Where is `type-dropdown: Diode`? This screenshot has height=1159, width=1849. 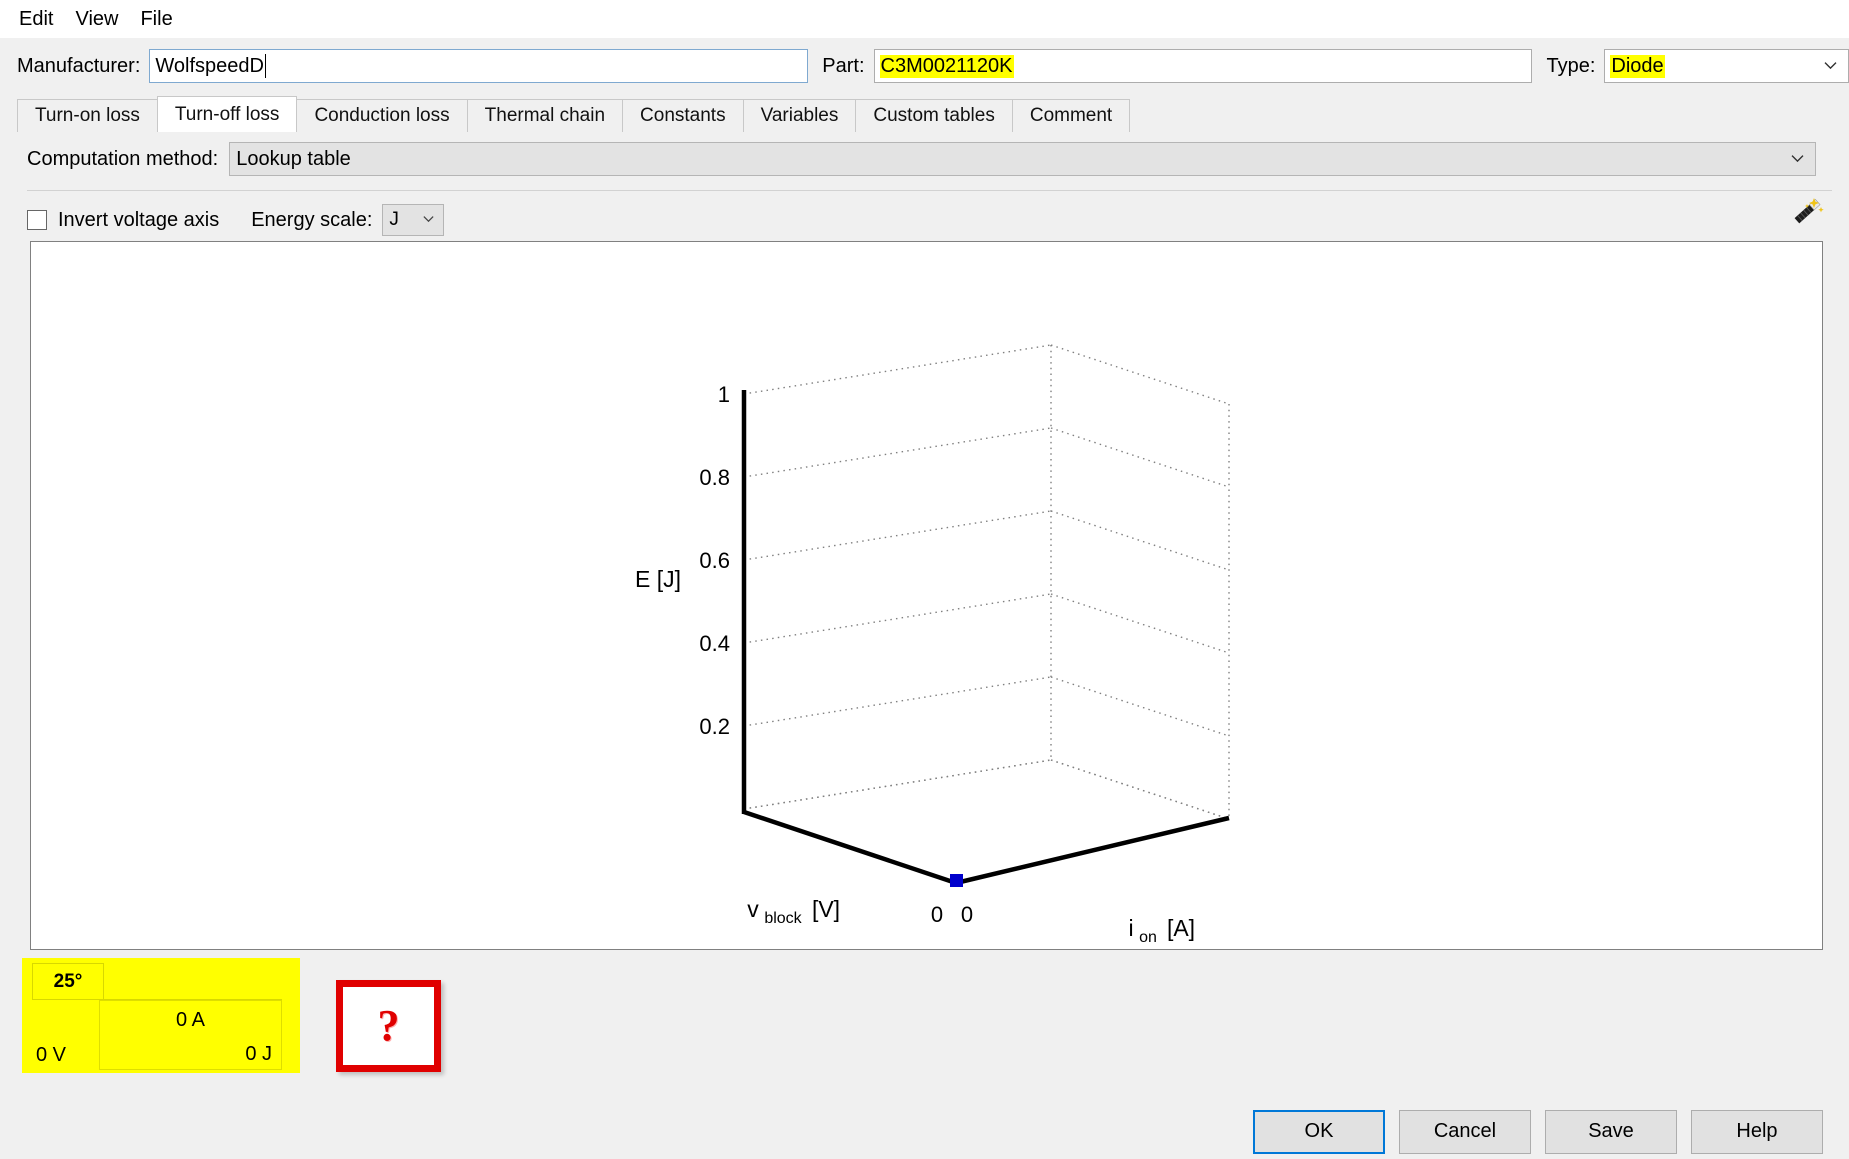
type-dropdown: Diode is located at coordinates (1726, 66).